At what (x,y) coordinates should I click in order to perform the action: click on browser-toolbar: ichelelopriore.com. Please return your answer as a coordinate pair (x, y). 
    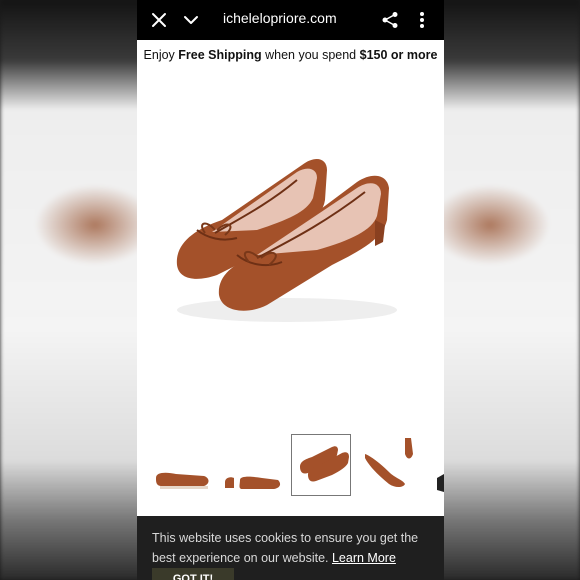
    Looking at the image, I should click on (290, 20).